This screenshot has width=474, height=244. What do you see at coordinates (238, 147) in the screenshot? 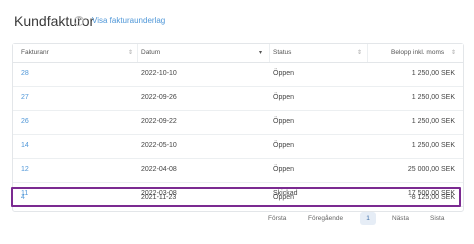
I see `table-row: 14 2022-05-10 Öppen 1 250,00 SEK` at bounding box center [238, 147].